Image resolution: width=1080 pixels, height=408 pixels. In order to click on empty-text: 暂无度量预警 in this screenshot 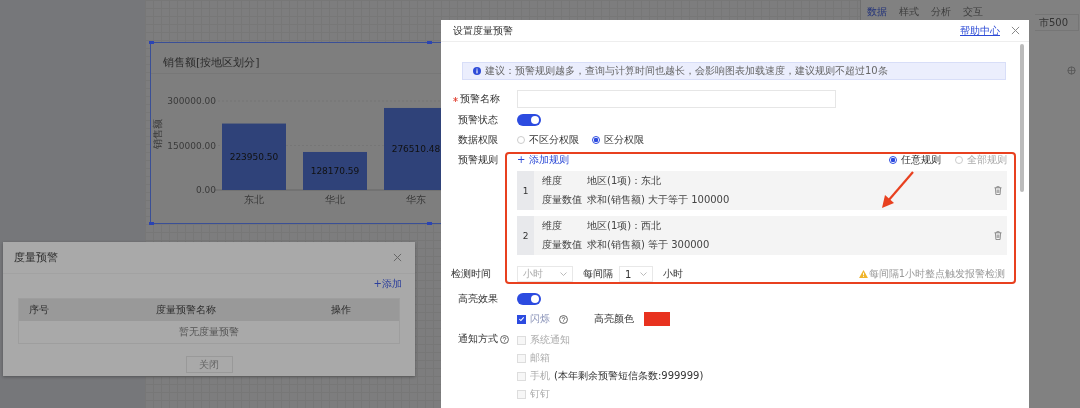, I will do `click(209, 332)`.